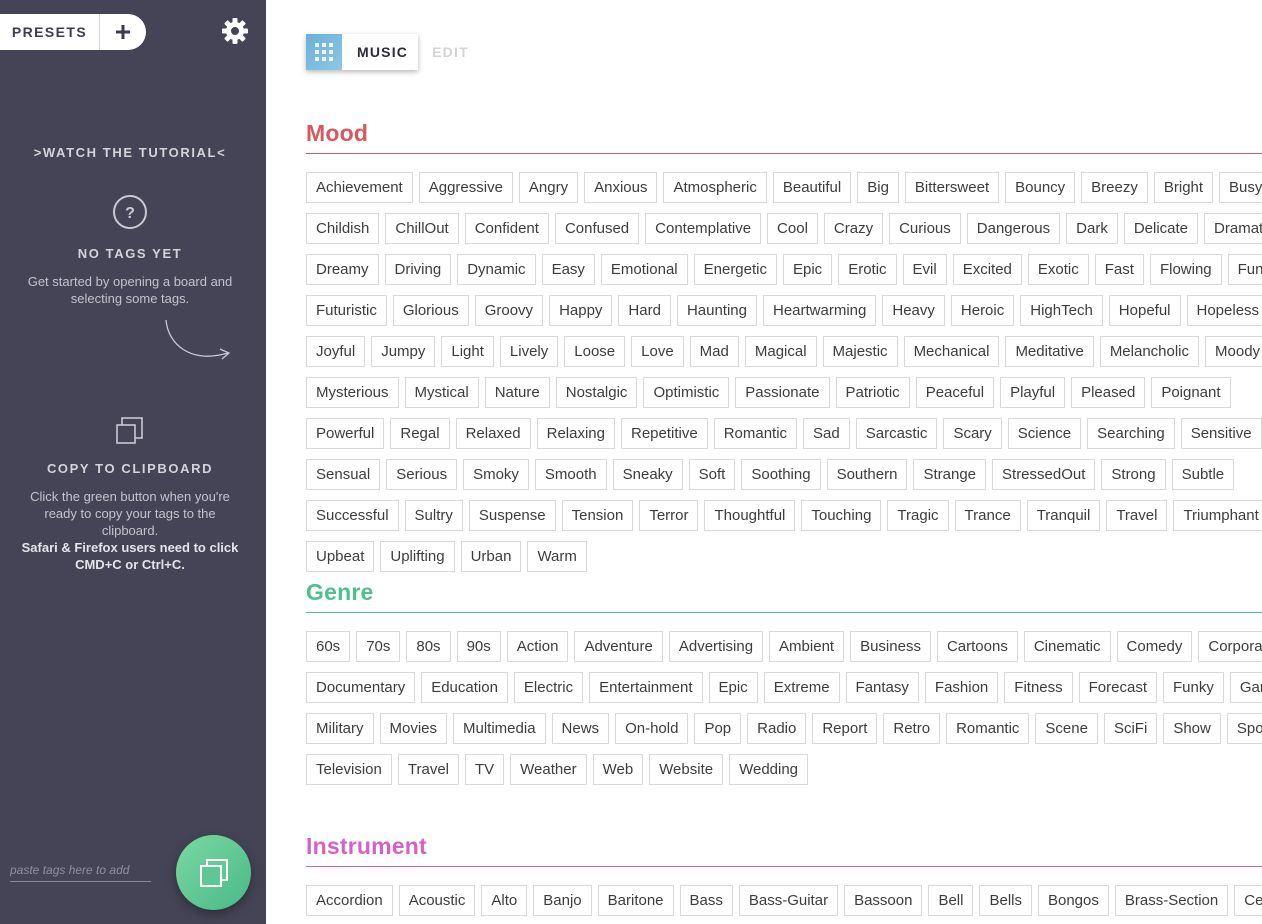 Image resolution: width=1262 pixels, height=924 pixels. I want to click on watch-tutorial-link: >WATCH THE TUTORIAL<, so click(130, 152).